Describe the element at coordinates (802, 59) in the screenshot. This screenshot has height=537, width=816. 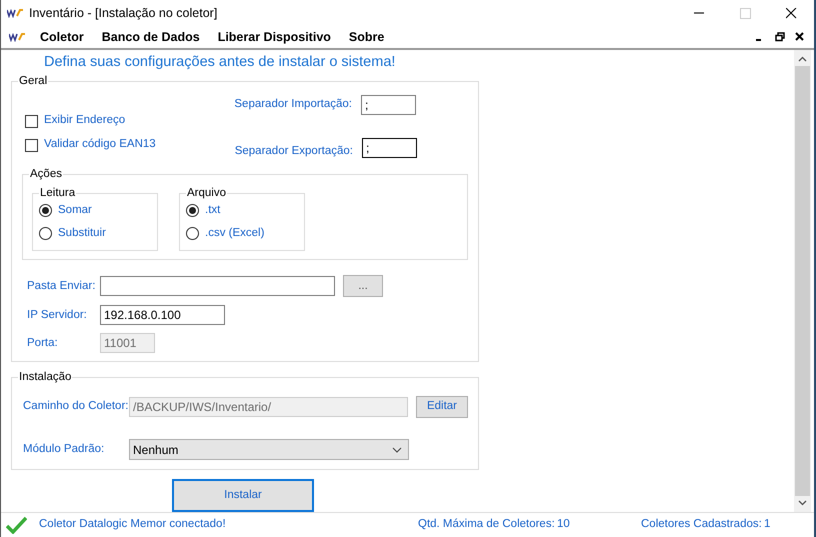
I see `scroll-up-icon` at that location.